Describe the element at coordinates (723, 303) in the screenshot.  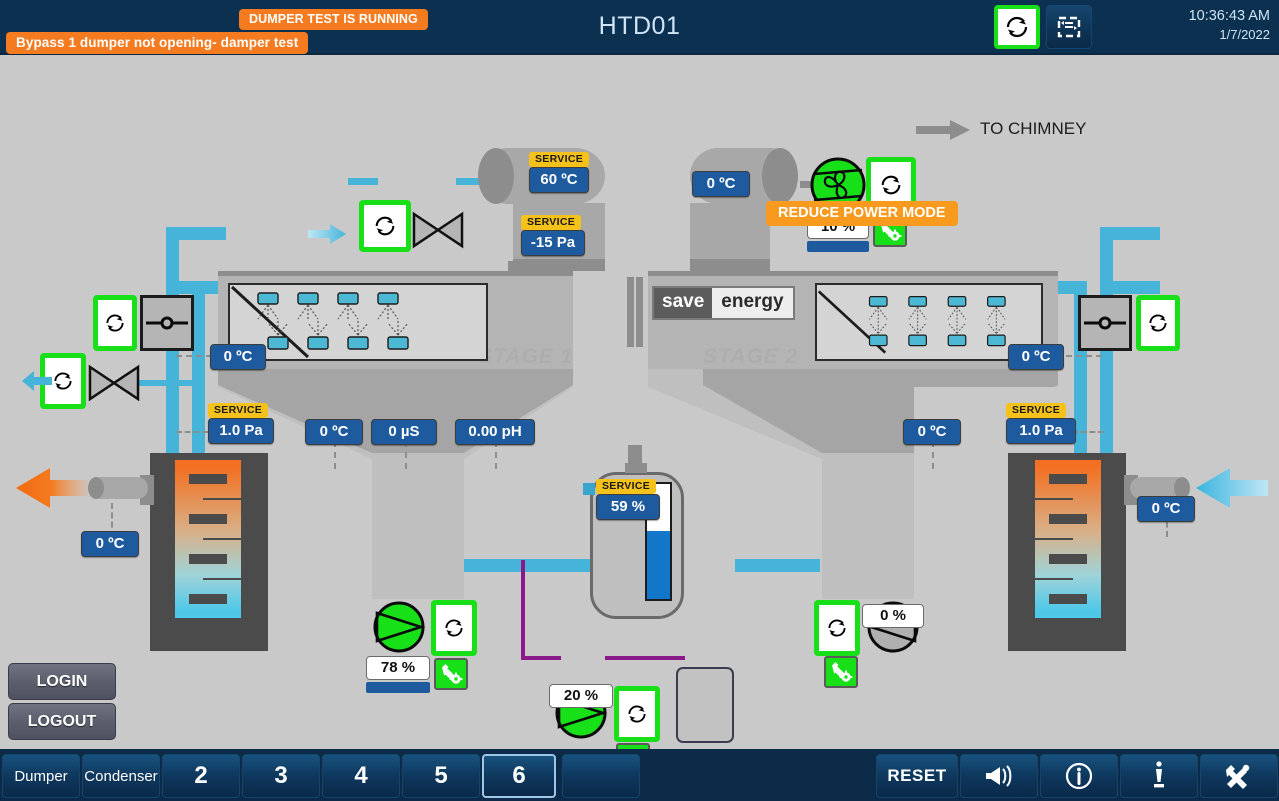
I see `save-energy-logo: save energy` at that location.